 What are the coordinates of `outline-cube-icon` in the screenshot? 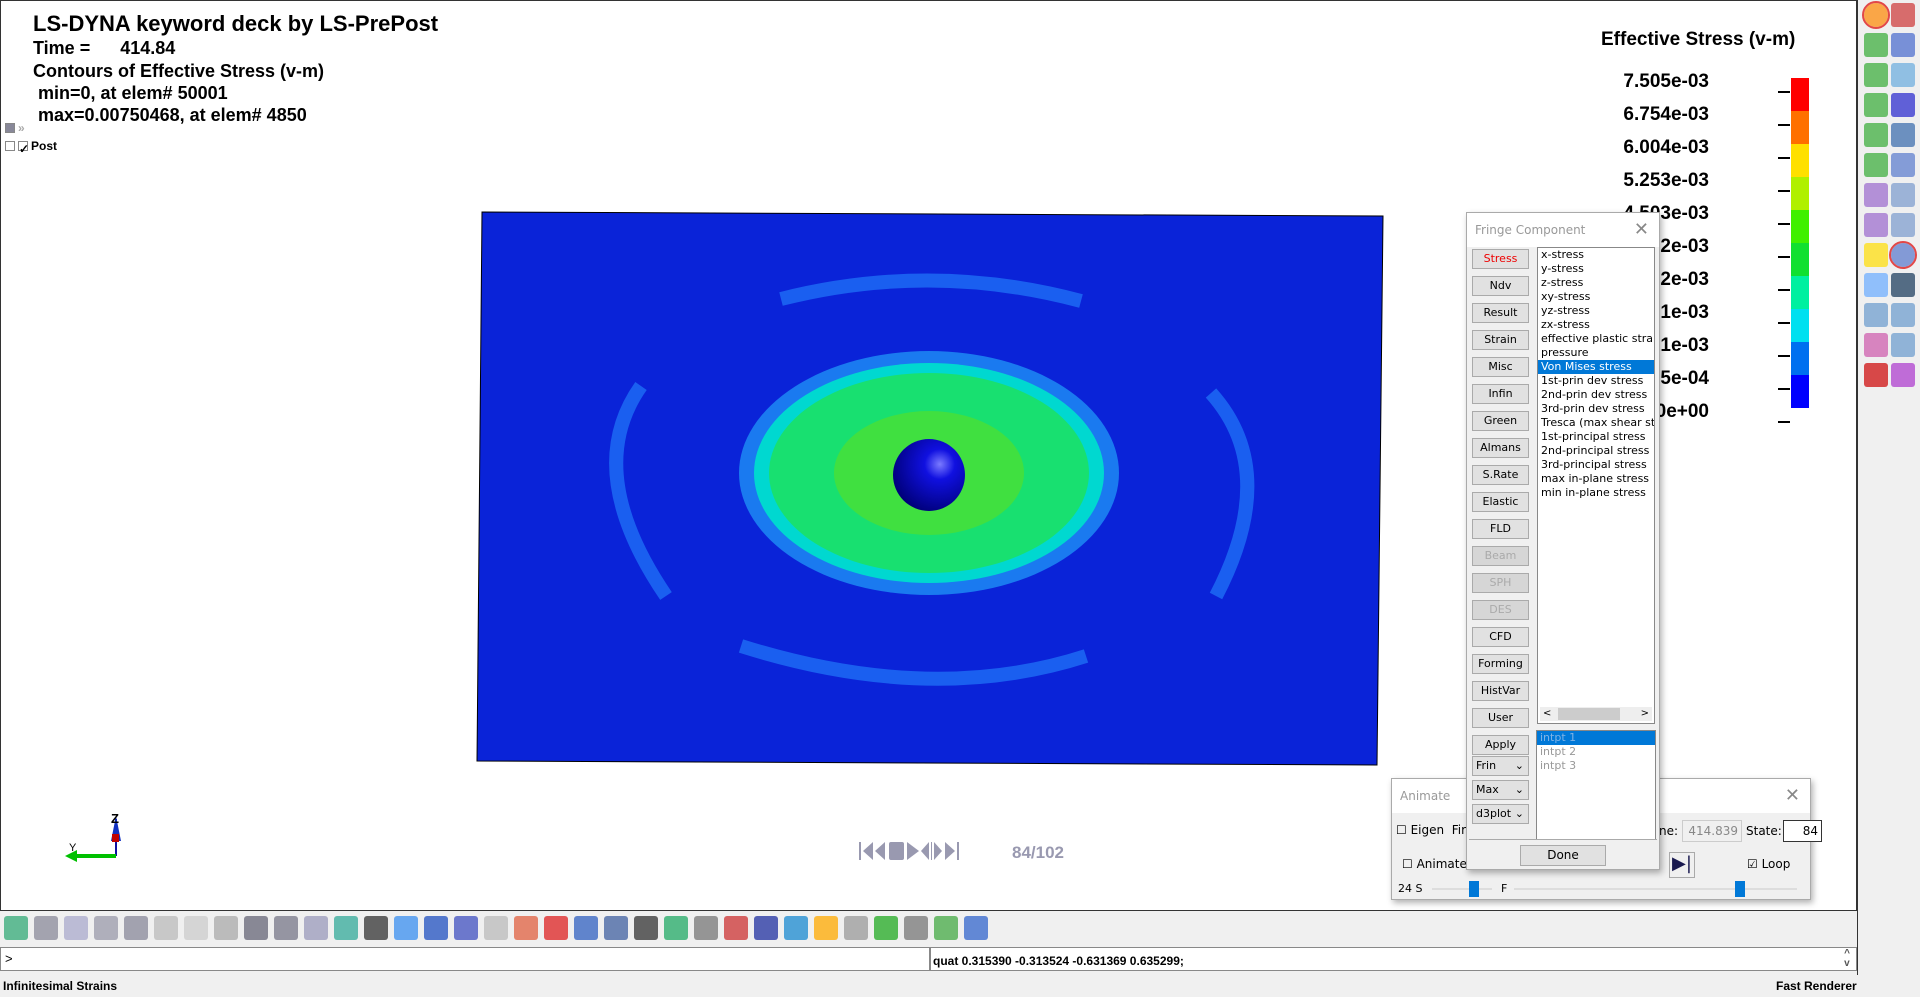 It's located at (196, 928).